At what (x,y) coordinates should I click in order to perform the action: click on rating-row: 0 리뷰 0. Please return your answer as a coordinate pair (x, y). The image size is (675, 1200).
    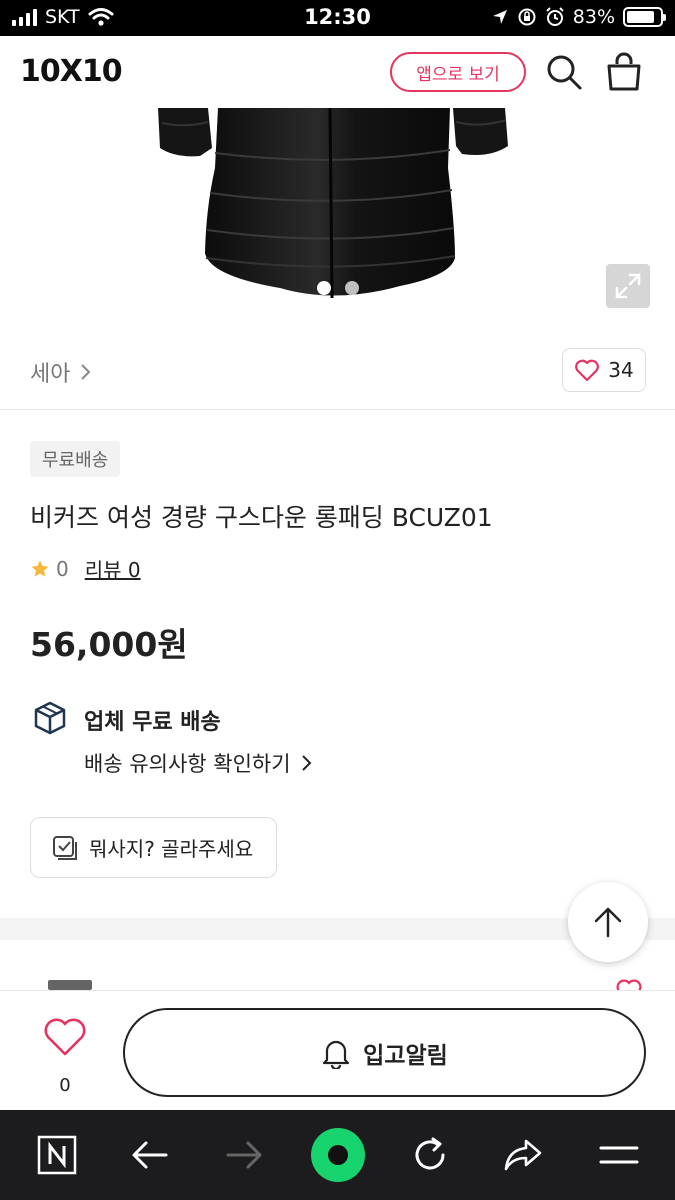
    Looking at the image, I should click on (85, 568).